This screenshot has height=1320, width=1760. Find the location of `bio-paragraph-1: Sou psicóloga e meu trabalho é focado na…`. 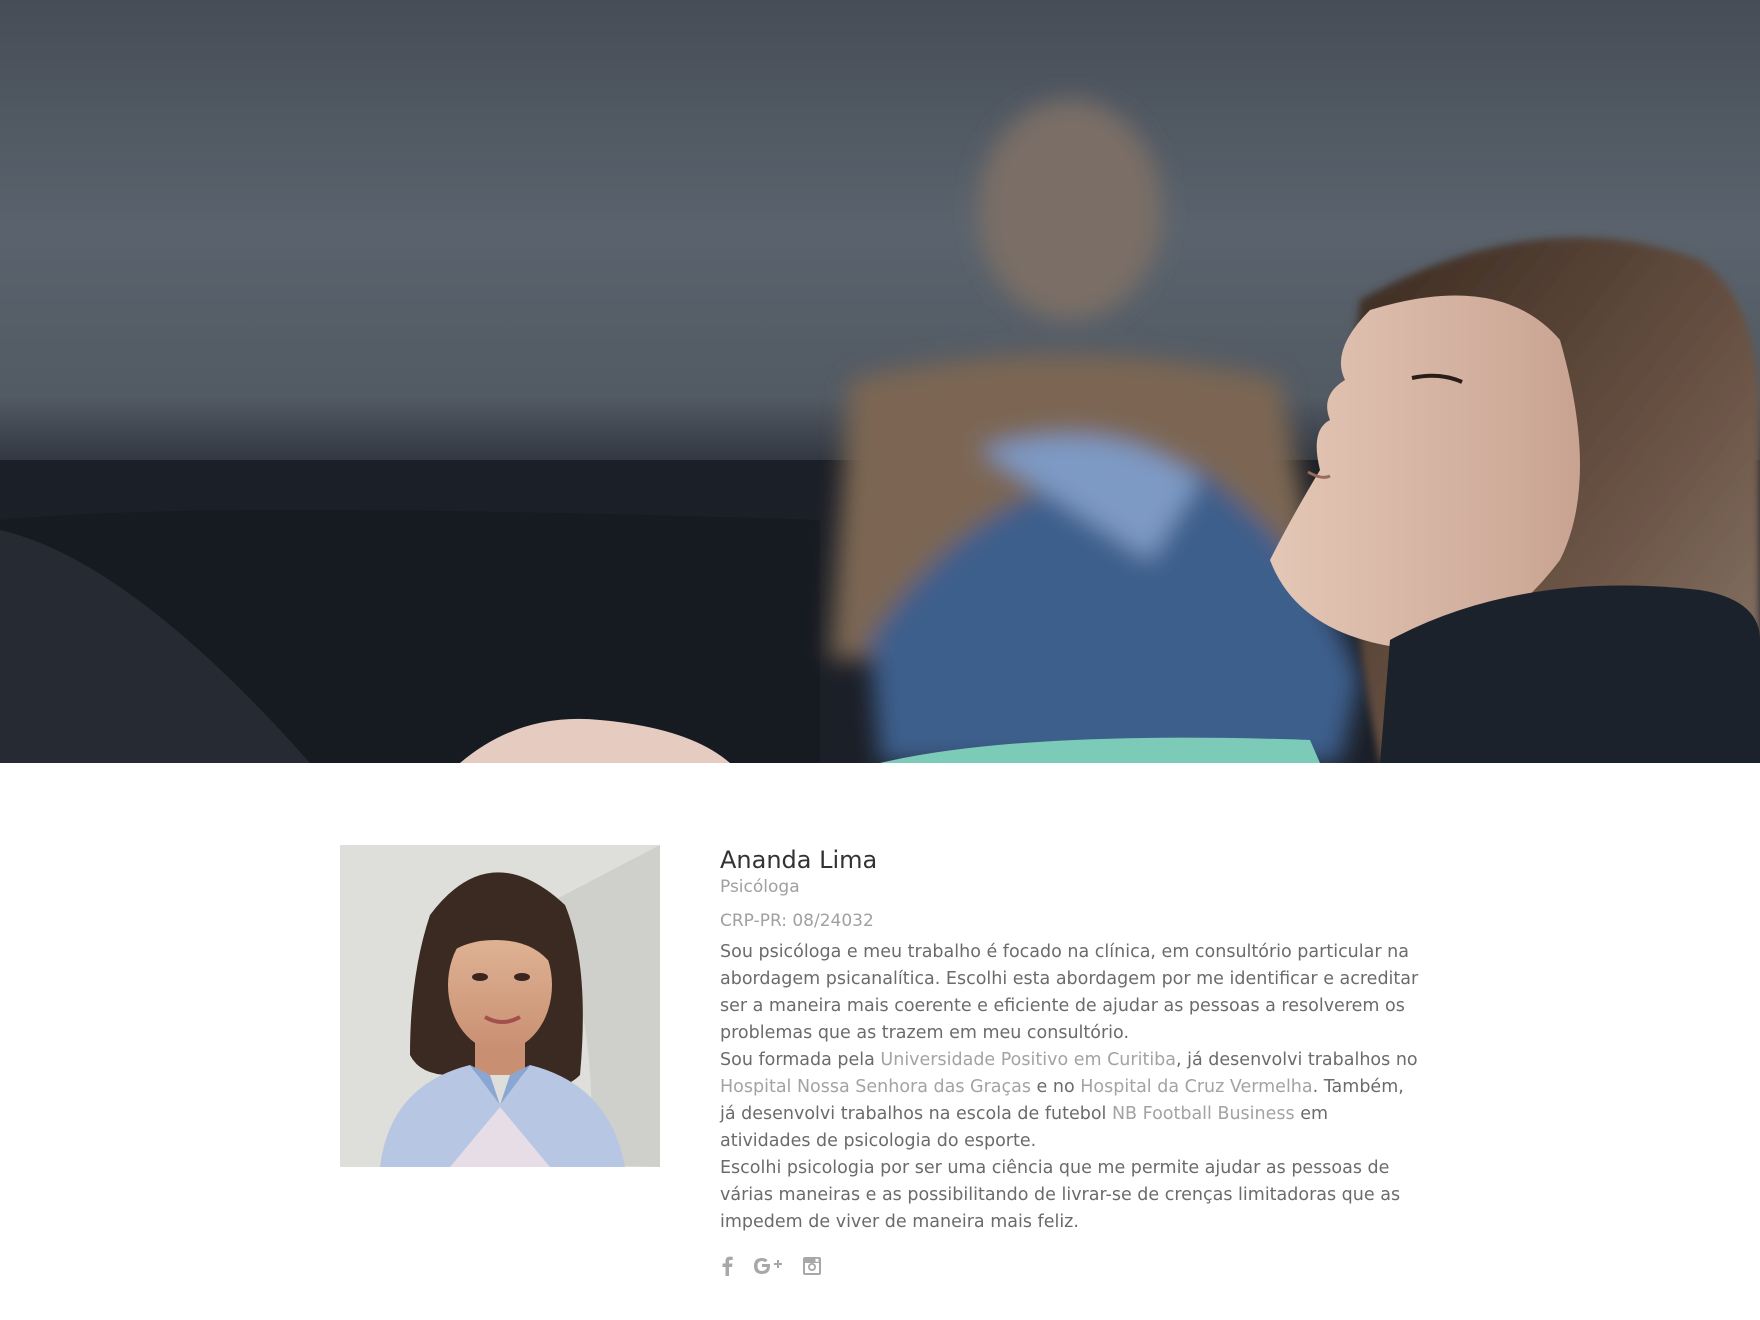

bio-paragraph-1: Sou psicóloga e meu trabalho é focado na… is located at coordinates (1069, 992).